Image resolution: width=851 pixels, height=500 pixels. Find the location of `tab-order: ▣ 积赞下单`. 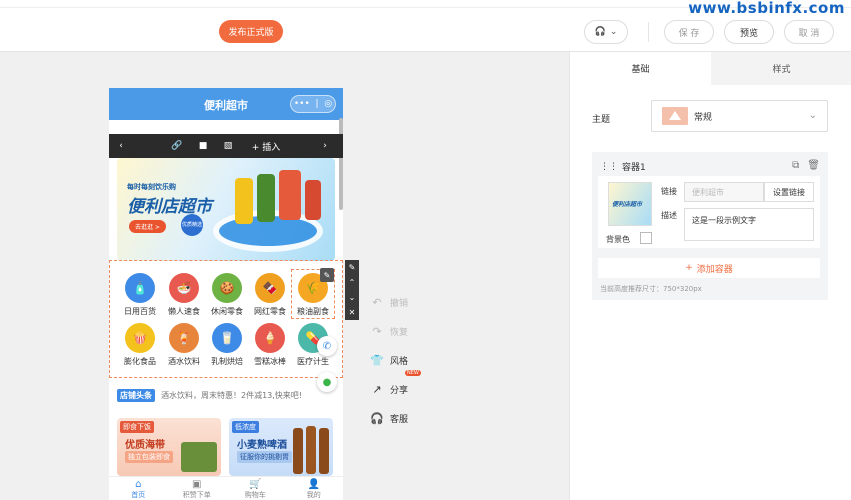

tab-order: ▣ 积赞下单 is located at coordinates (197, 488).